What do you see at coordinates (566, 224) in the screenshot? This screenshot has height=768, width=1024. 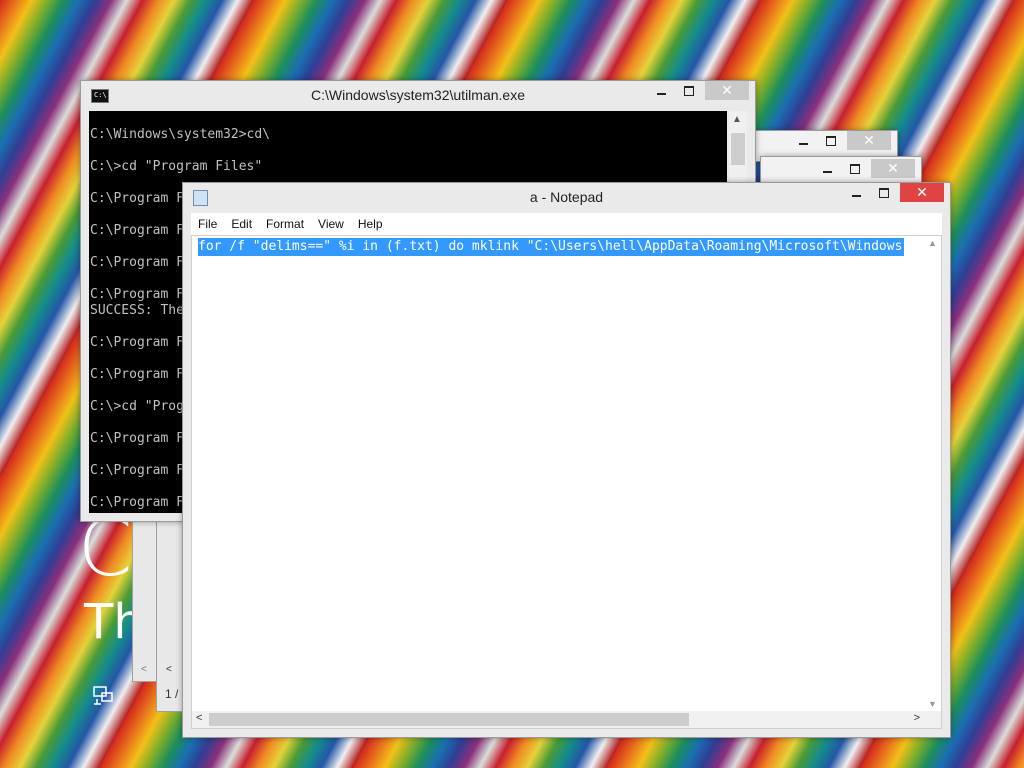 I see `notepad-menubar: File Edit Format View Help` at bounding box center [566, 224].